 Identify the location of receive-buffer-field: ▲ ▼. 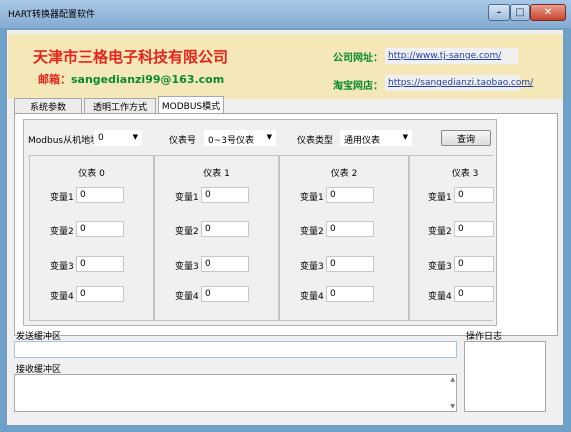
(235, 393).